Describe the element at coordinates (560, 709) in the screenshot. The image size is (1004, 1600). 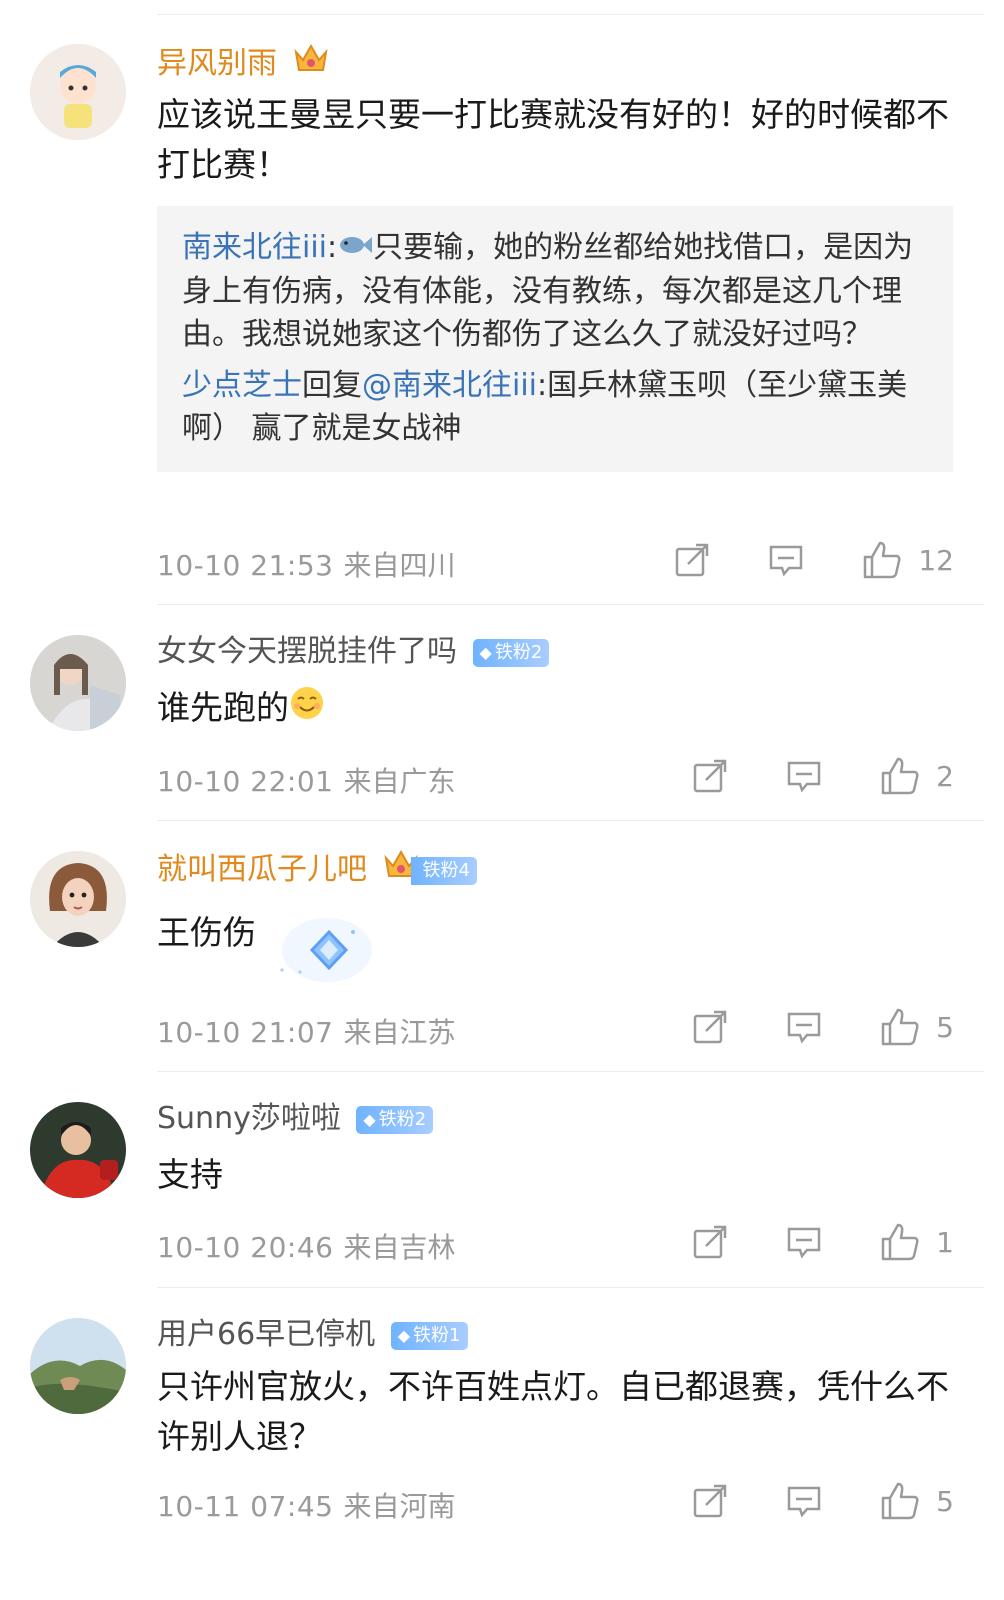
I see `comment-text: 谁先跑的` at that location.